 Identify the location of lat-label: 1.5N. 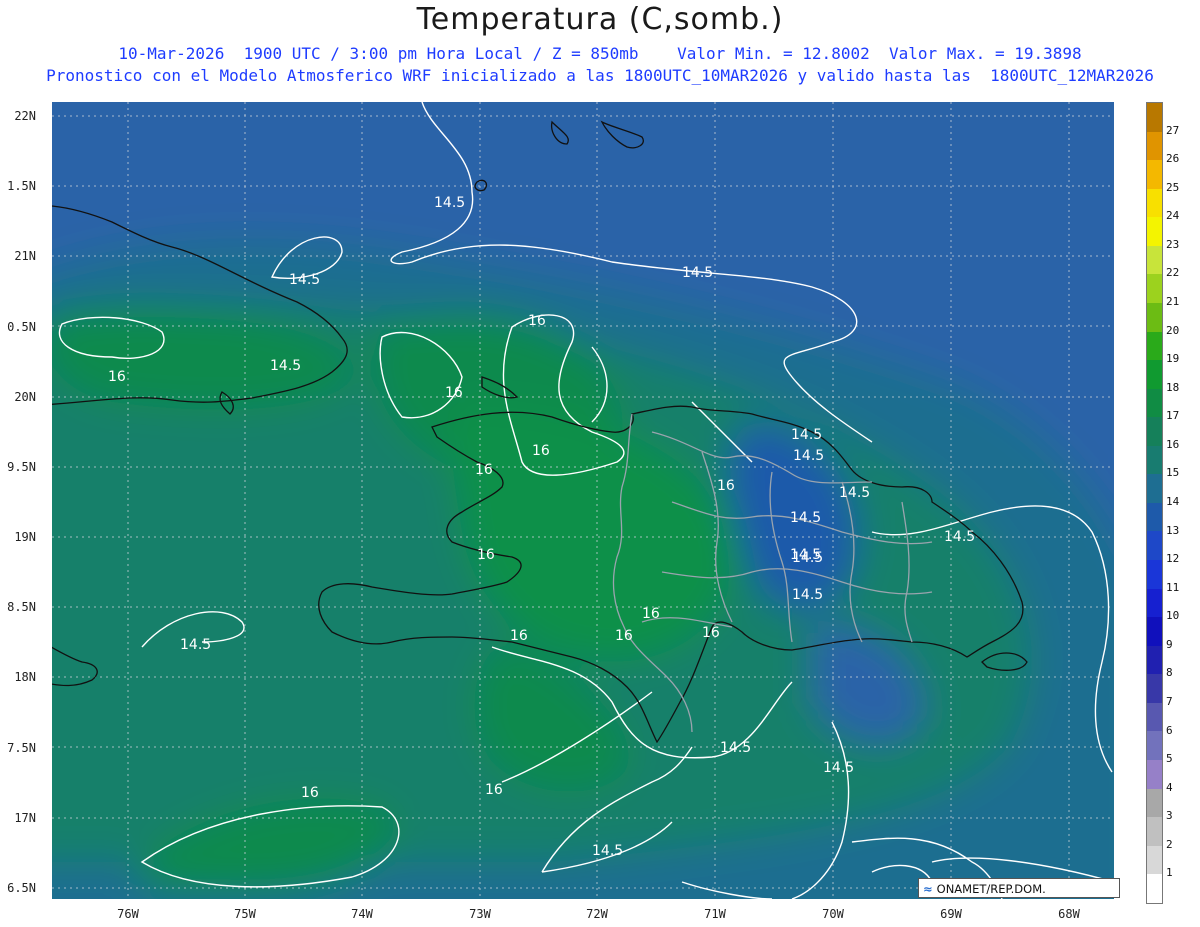
(21, 186).